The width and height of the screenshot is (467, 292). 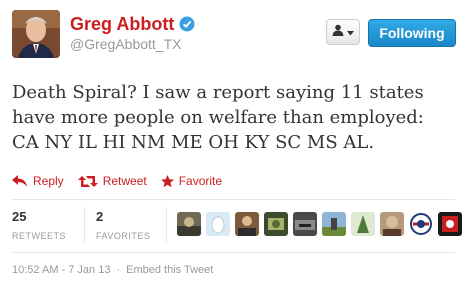 I want to click on retweets-count: 25, so click(x=19, y=216).